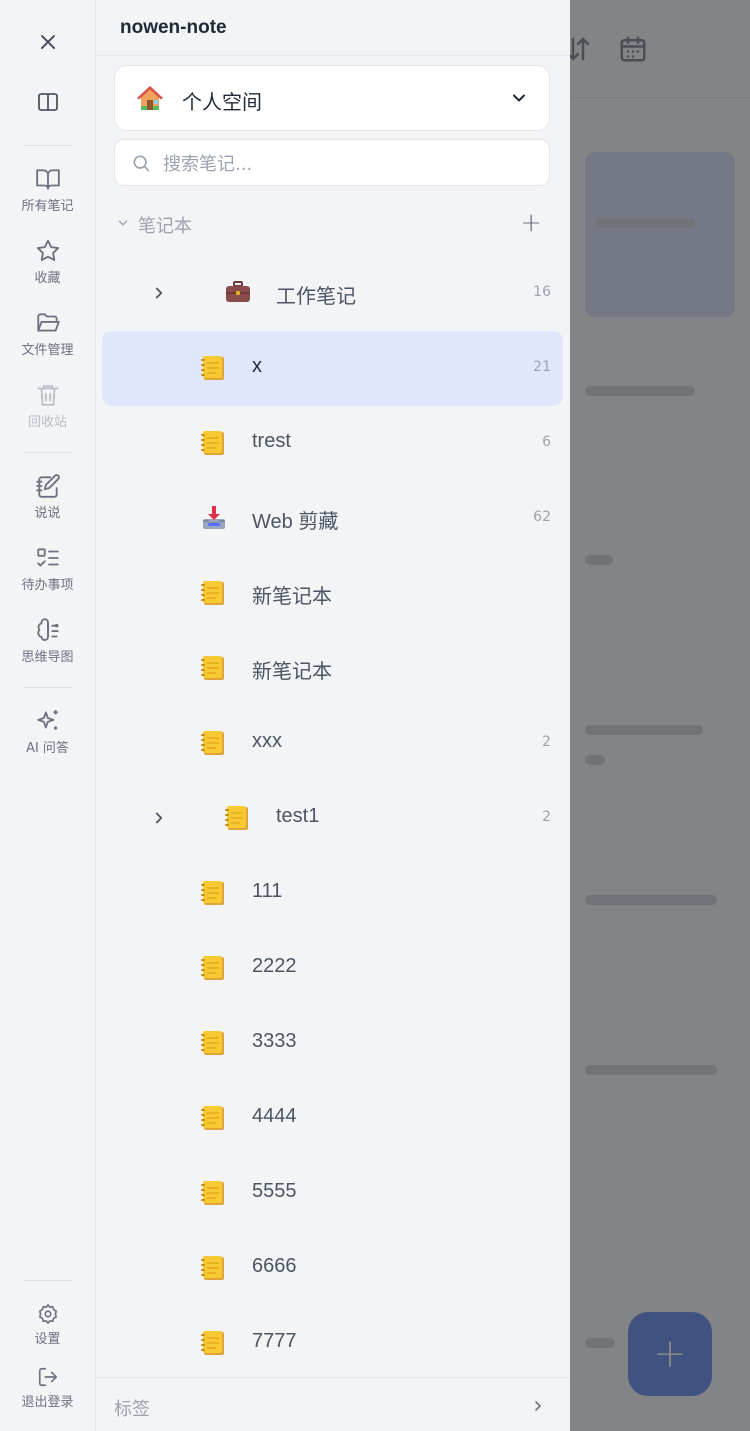  What do you see at coordinates (274, 1191) in the screenshot?
I see `notebook-name: 5555` at bounding box center [274, 1191].